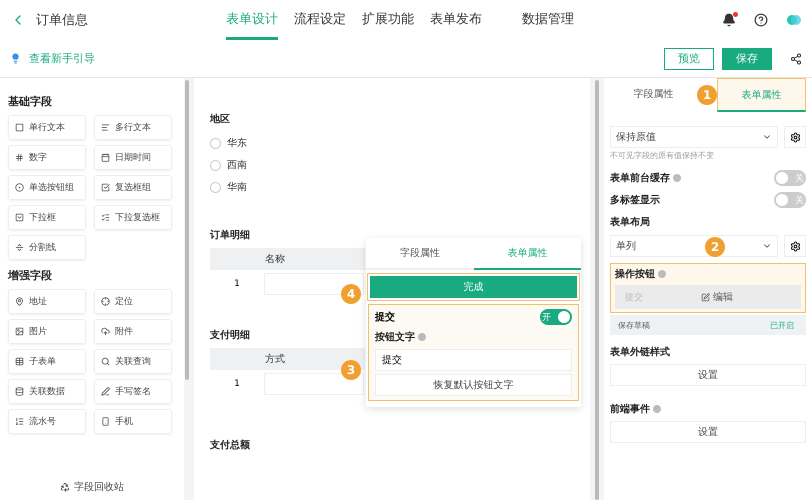  Describe the element at coordinates (133, 127) in the screenshot. I see `field-item: 多行文本` at that location.